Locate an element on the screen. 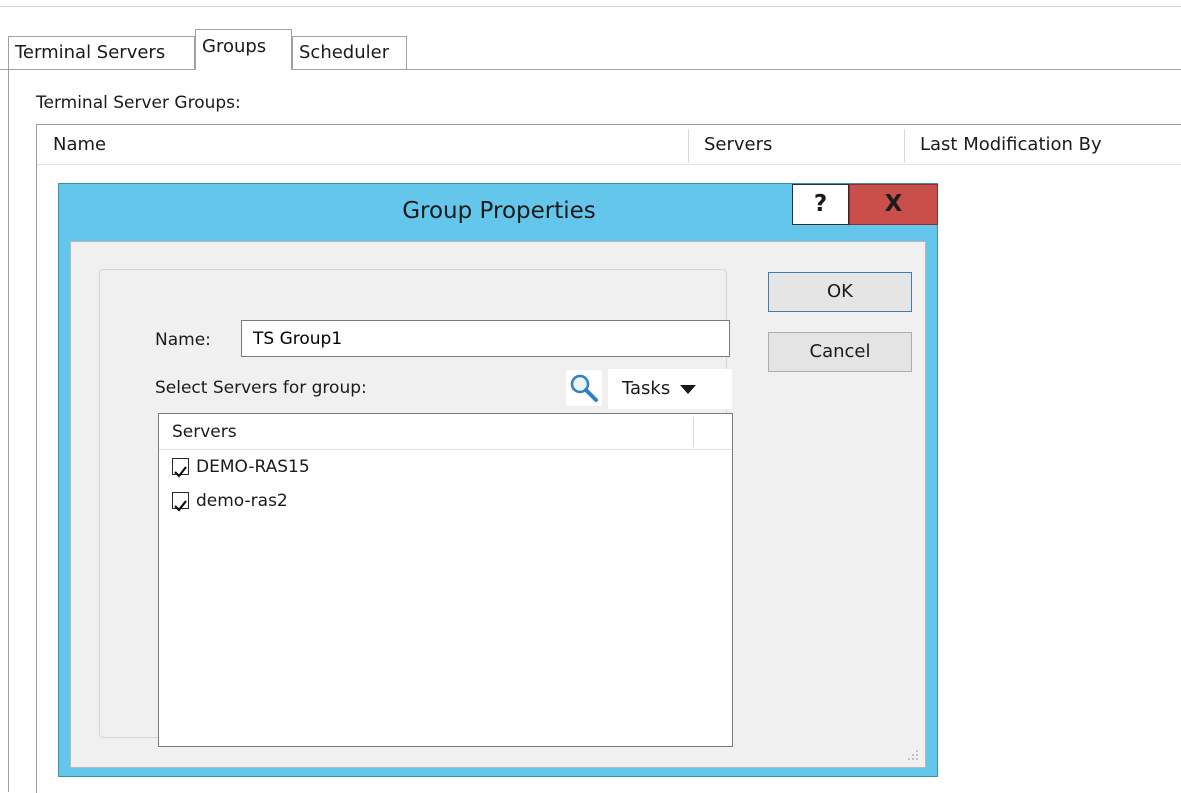  help-button: ? is located at coordinates (820, 204).